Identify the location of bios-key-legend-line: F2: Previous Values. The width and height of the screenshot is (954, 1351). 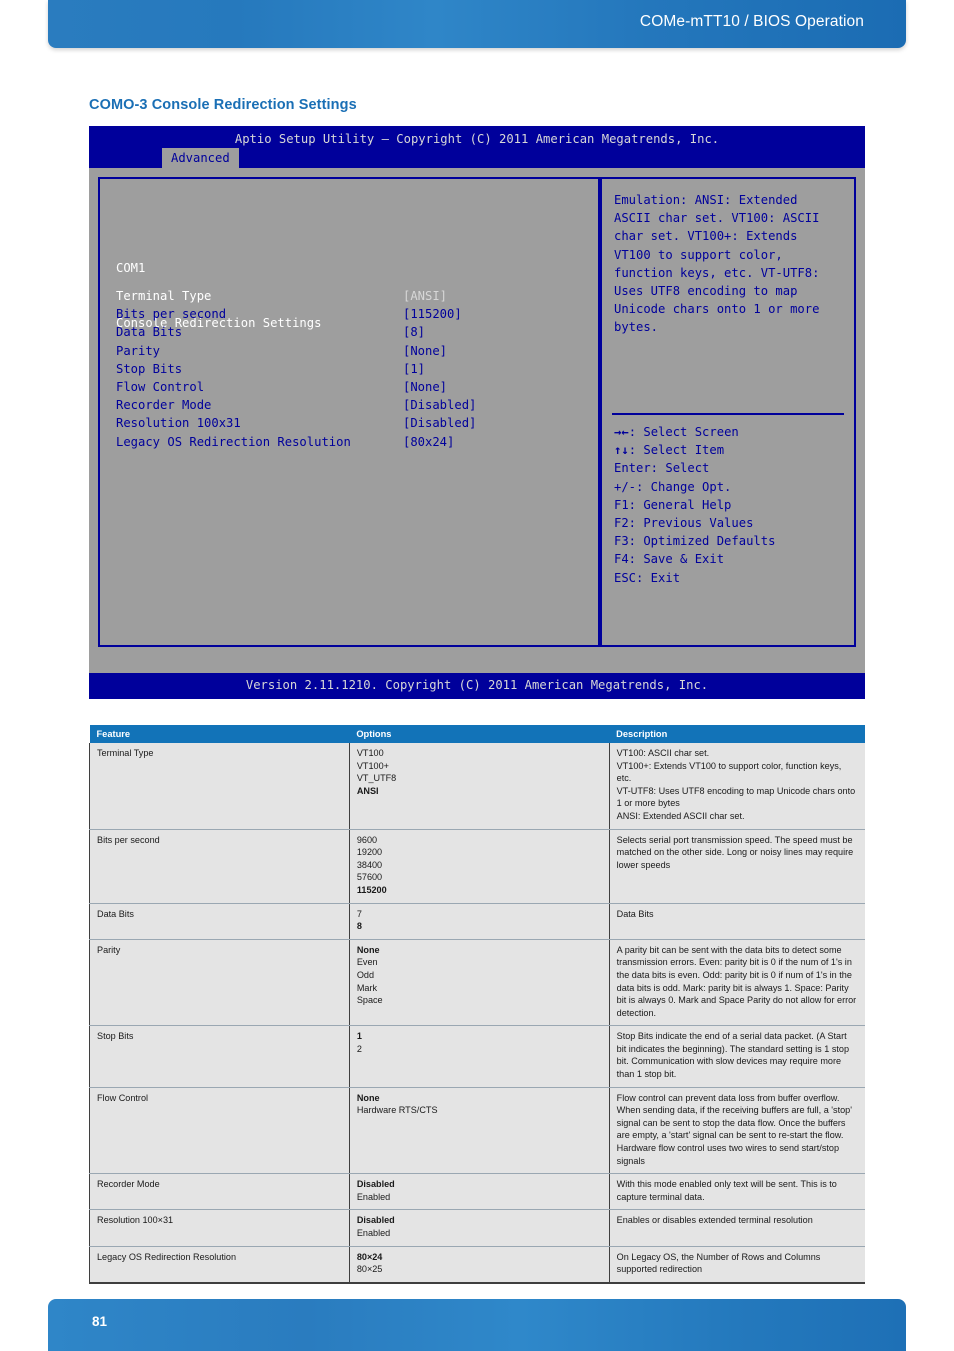
(729, 523).